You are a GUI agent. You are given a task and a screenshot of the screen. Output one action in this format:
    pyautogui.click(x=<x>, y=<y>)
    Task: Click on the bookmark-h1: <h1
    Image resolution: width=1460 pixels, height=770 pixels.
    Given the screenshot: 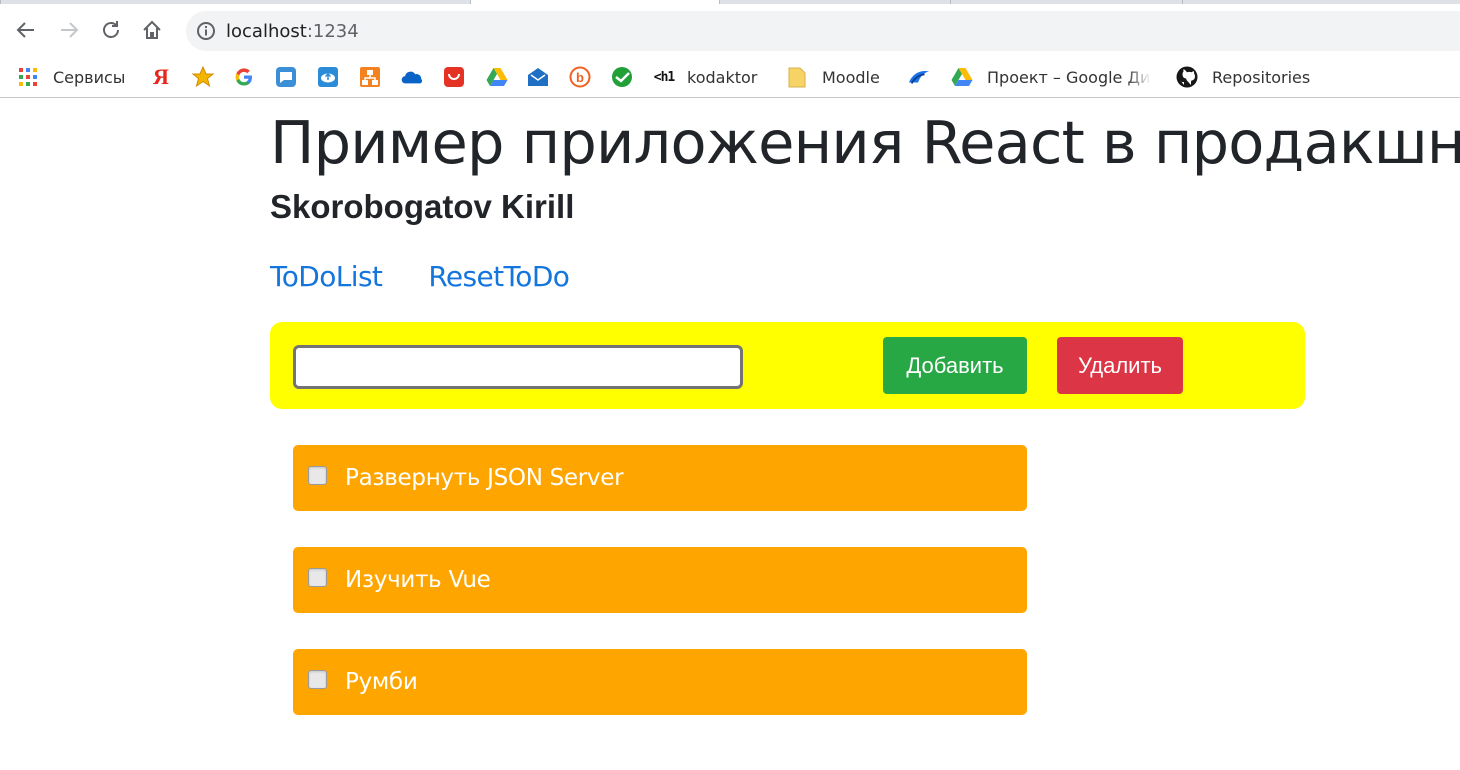 What is the action you would take?
    pyautogui.click(x=664, y=77)
    